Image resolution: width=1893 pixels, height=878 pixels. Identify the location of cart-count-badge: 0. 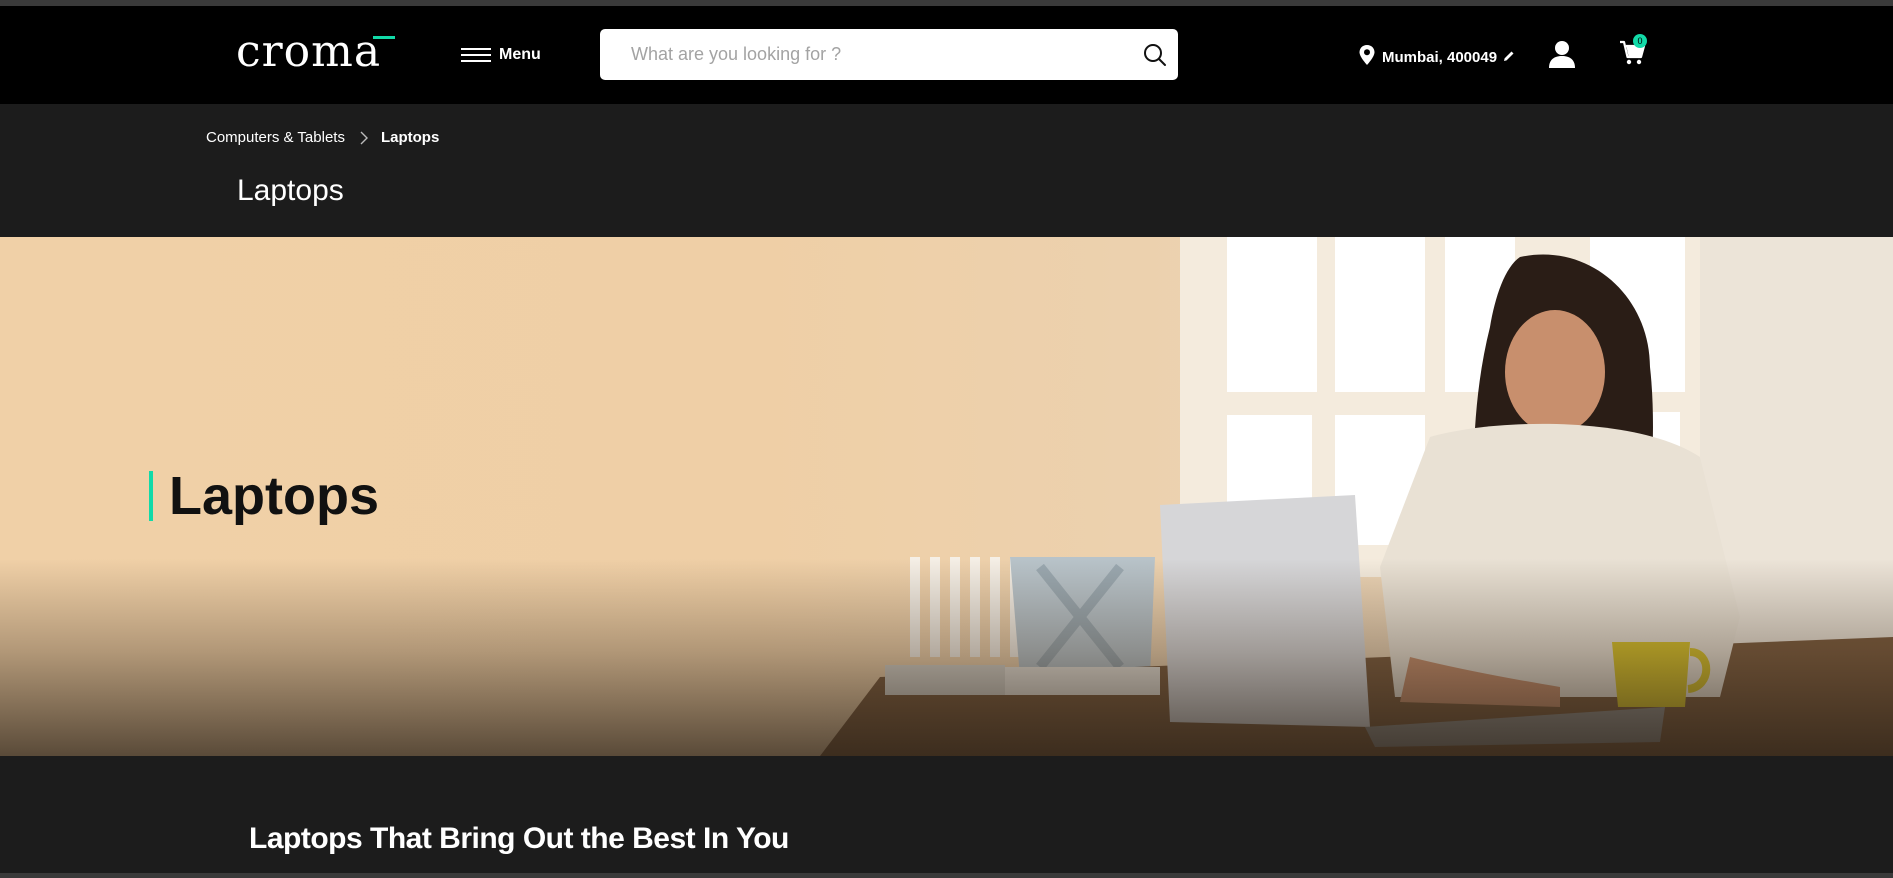
(1640, 41).